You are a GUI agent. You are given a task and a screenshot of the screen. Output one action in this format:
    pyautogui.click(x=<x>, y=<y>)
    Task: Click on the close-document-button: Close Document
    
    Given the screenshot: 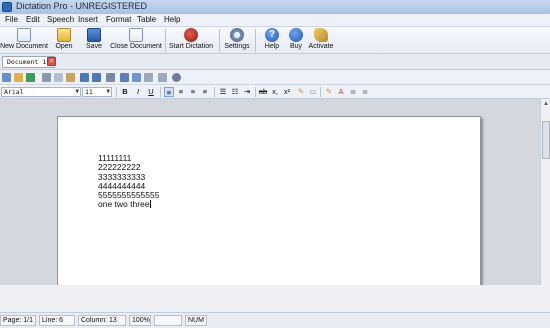 What is the action you would take?
    pyautogui.click(x=136, y=40)
    